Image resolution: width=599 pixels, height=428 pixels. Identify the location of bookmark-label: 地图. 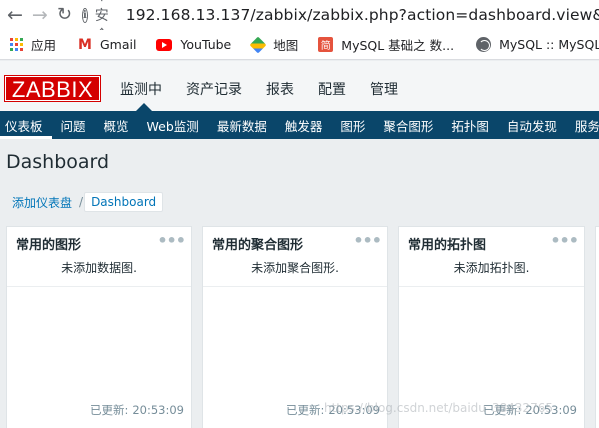
(286, 45).